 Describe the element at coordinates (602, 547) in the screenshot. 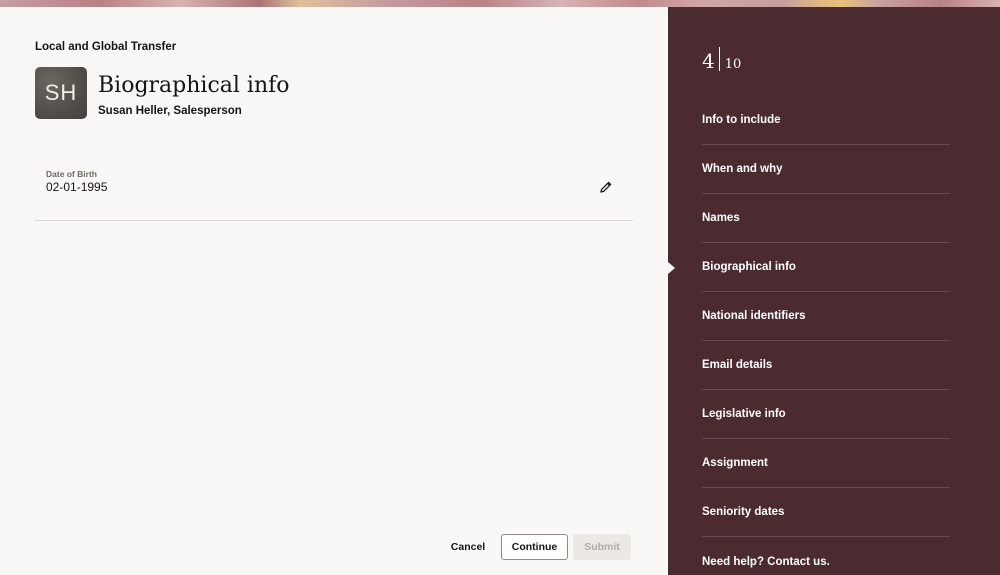

I see `submit-button: Submit` at that location.